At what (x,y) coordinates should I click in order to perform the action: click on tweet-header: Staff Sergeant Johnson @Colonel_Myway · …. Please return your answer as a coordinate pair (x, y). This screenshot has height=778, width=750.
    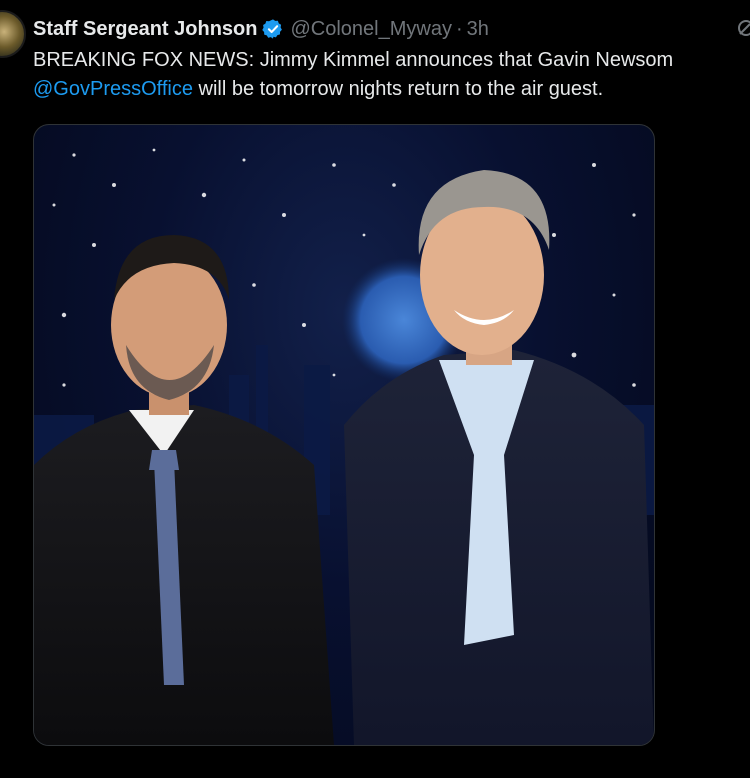
    Looking at the image, I should click on (386, 29).